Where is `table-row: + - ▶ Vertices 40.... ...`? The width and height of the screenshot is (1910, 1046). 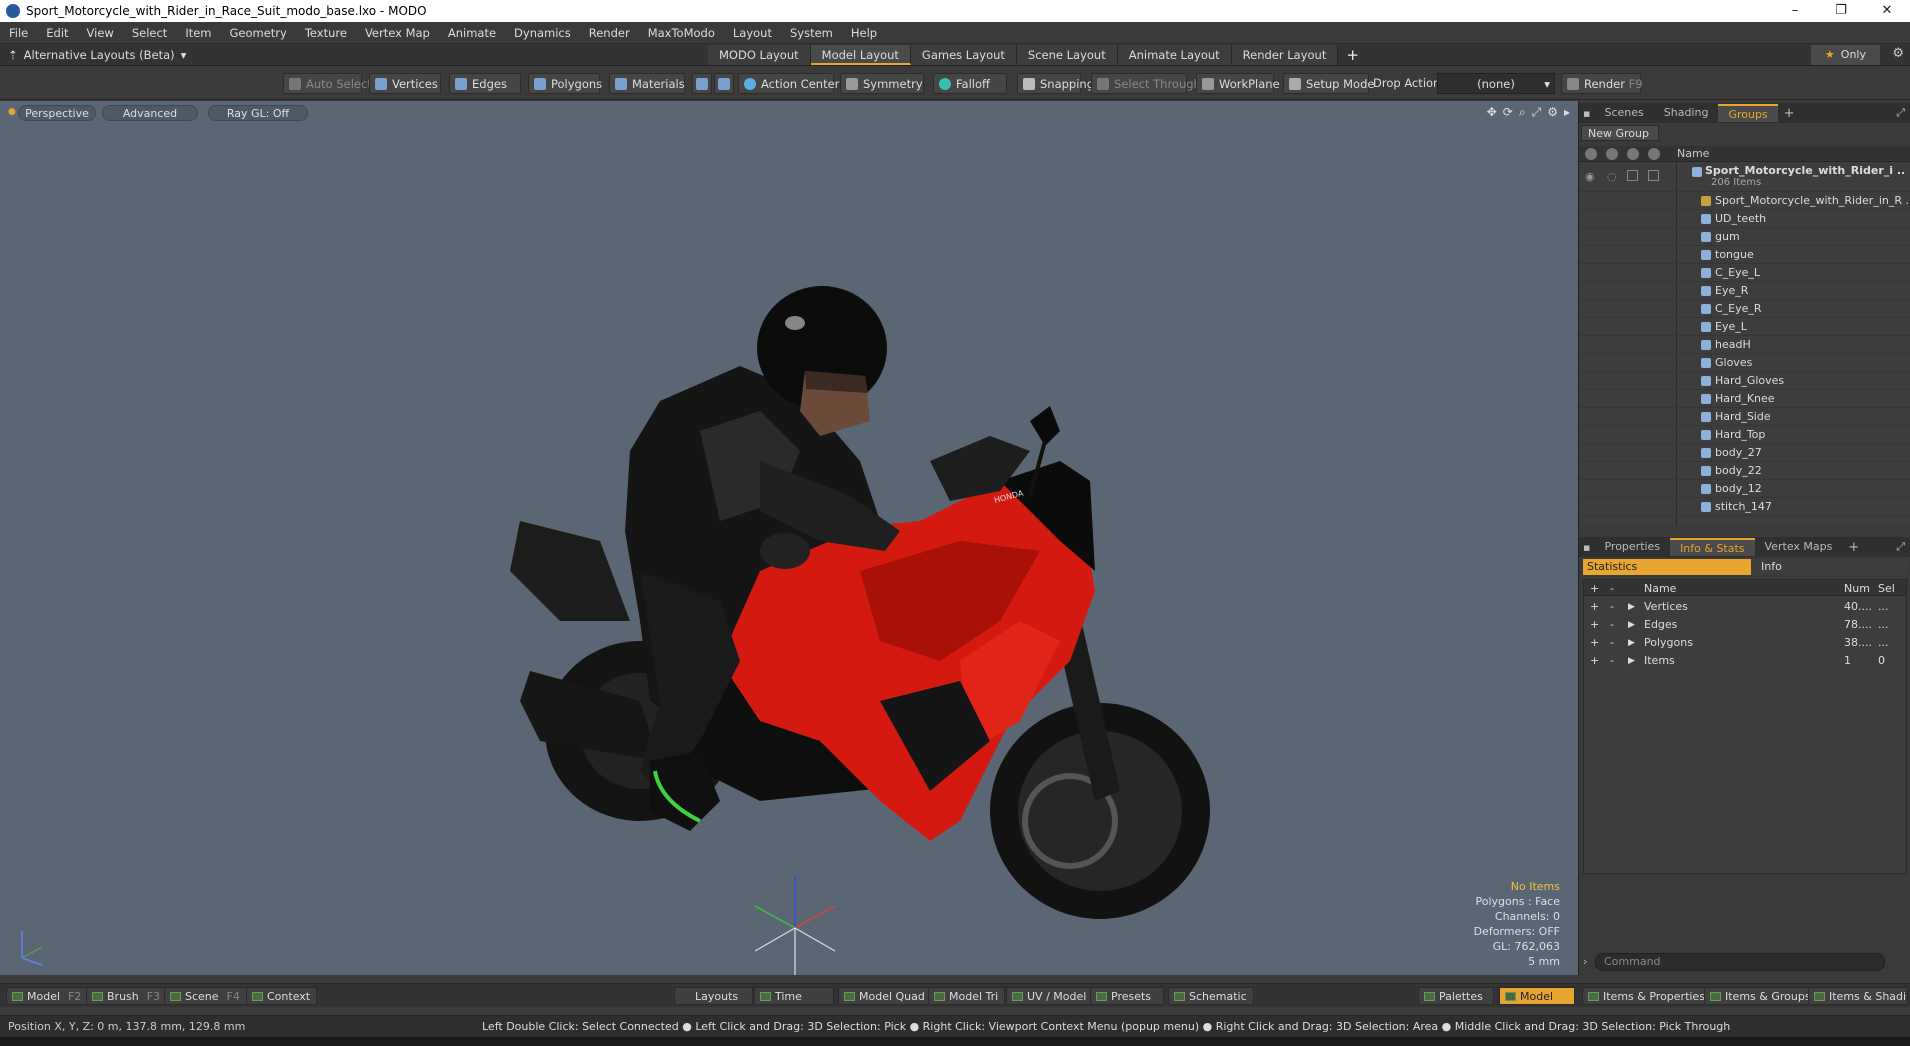 table-row: + - ▶ Vertices 40.... ... is located at coordinates (1745, 607).